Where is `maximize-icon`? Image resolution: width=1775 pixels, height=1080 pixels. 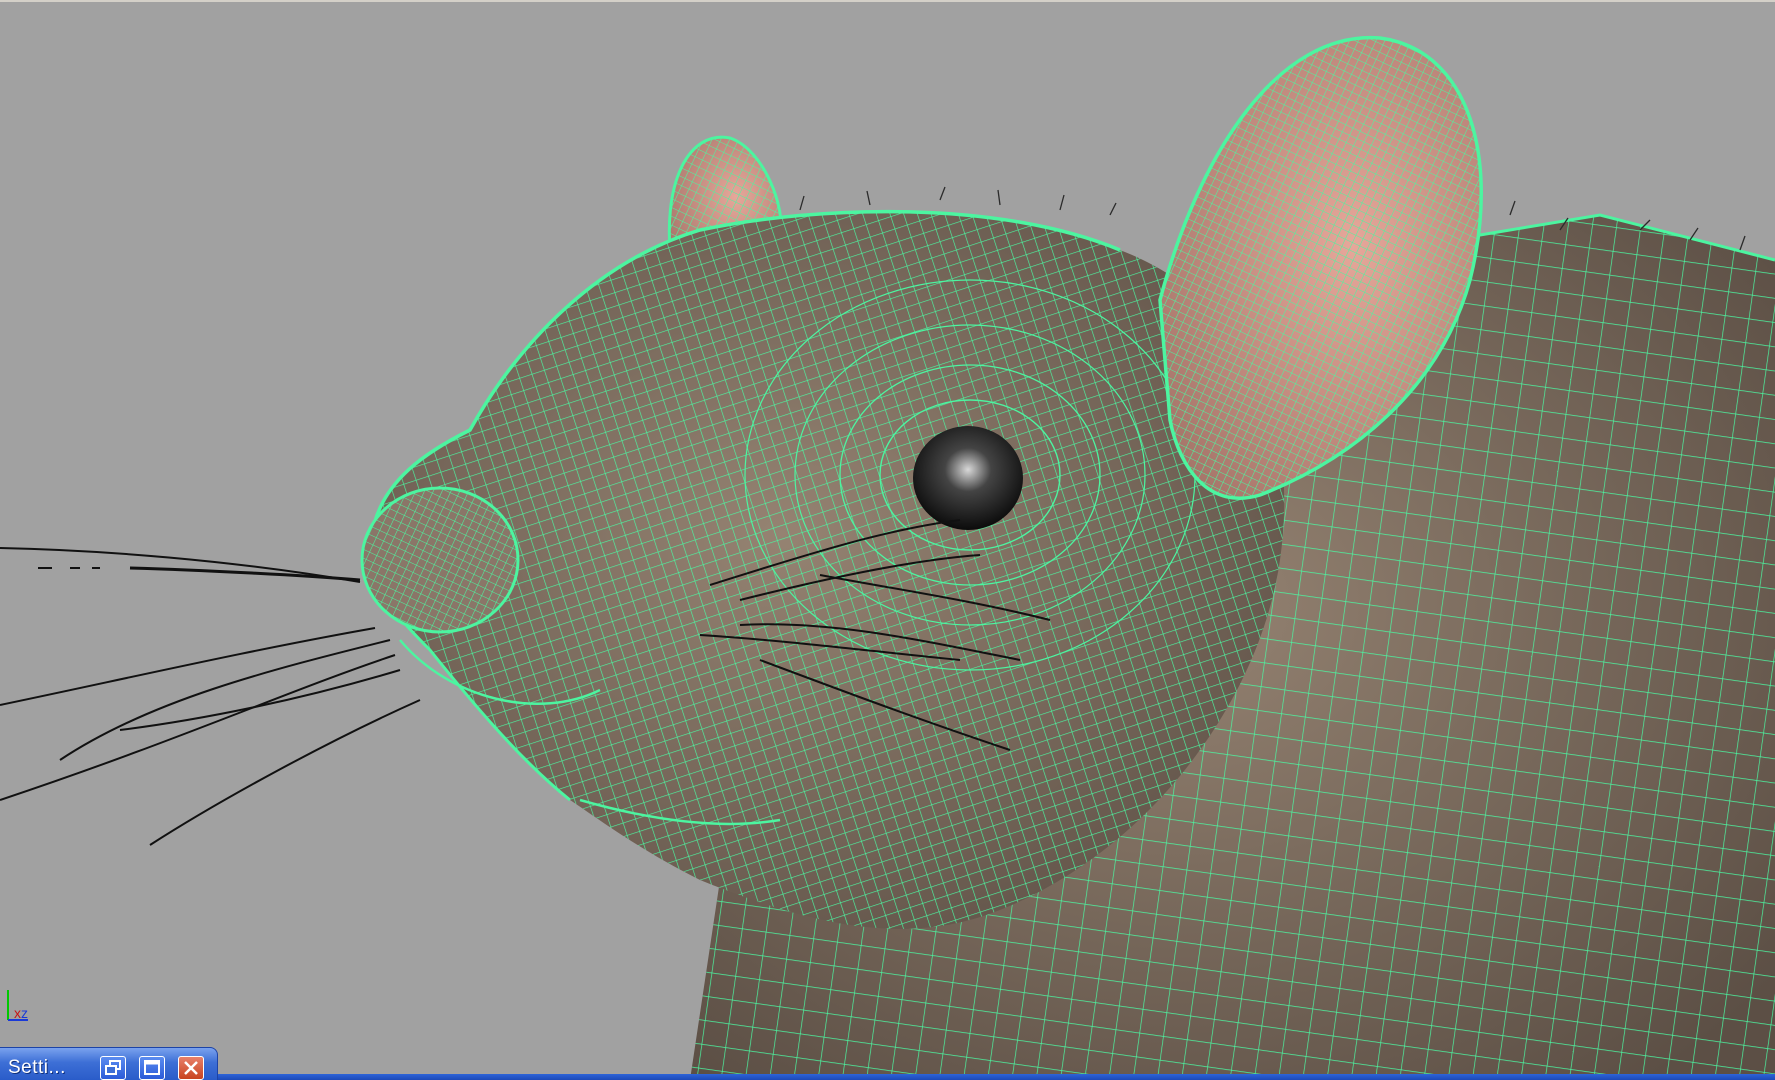
maximize-icon is located at coordinates (152, 1067).